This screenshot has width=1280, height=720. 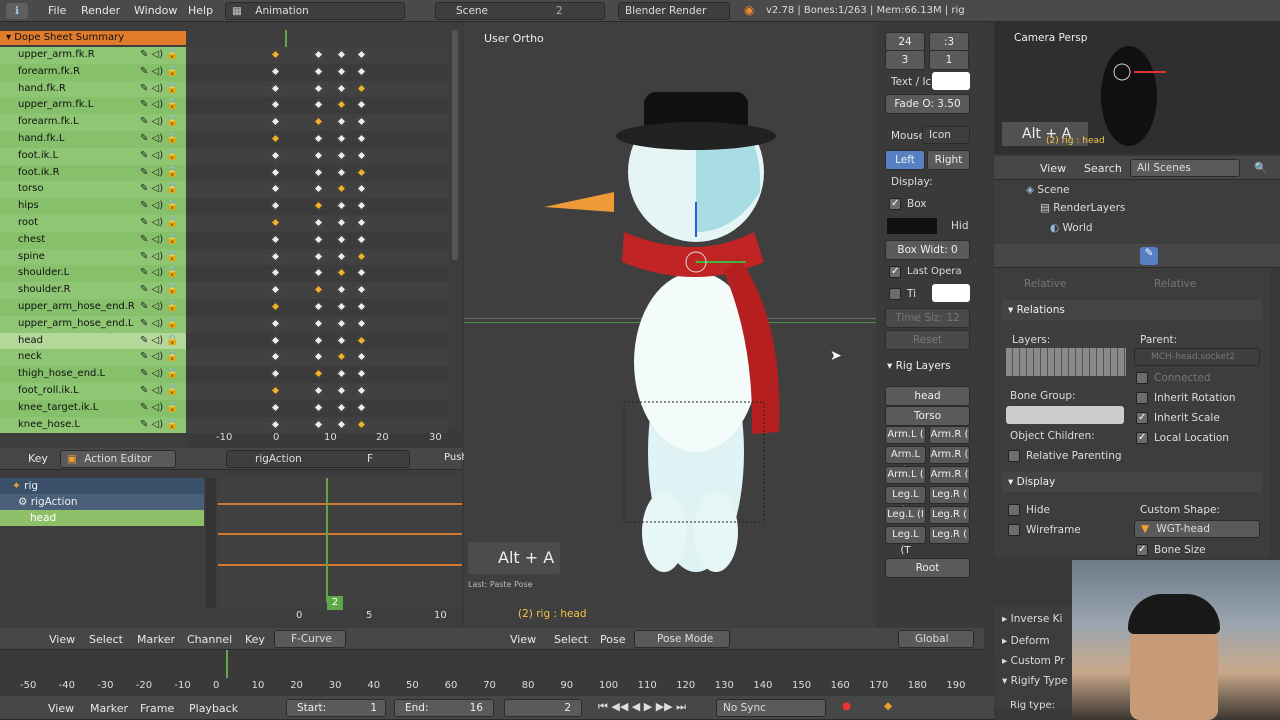 What do you see at coordinates (93, 156) in the screenshot?
I see `channel-row: foot.ik.L ✎ ◁) 🔒` at bounding box center [93, 156].